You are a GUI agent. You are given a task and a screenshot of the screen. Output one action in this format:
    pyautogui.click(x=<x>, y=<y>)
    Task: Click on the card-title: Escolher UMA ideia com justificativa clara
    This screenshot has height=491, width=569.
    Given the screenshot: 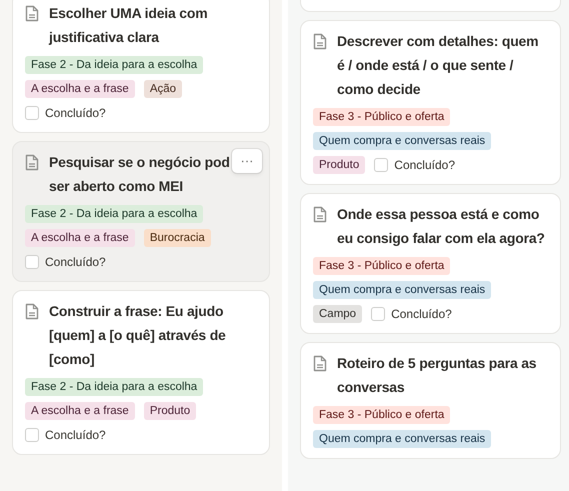 What is the action you would take?
    pyautogui.click(x=128, y=25)
    